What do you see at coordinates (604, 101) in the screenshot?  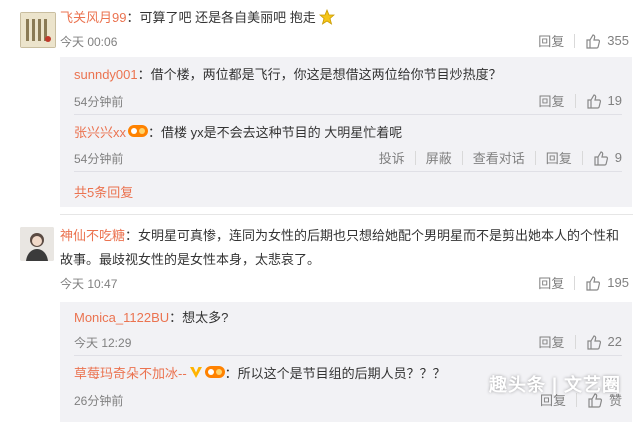 I see `like-button: 19` at bounding box center [604, 101].